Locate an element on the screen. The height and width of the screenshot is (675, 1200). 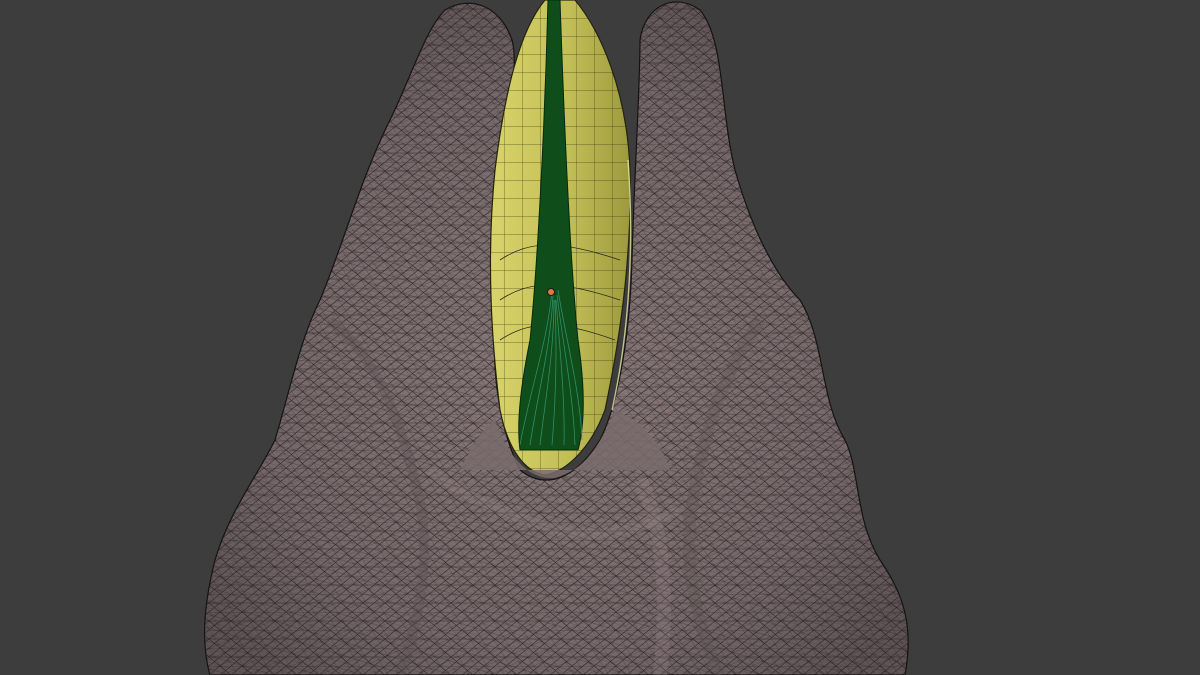
object-origin-marker is located at coordinates (551, 292).